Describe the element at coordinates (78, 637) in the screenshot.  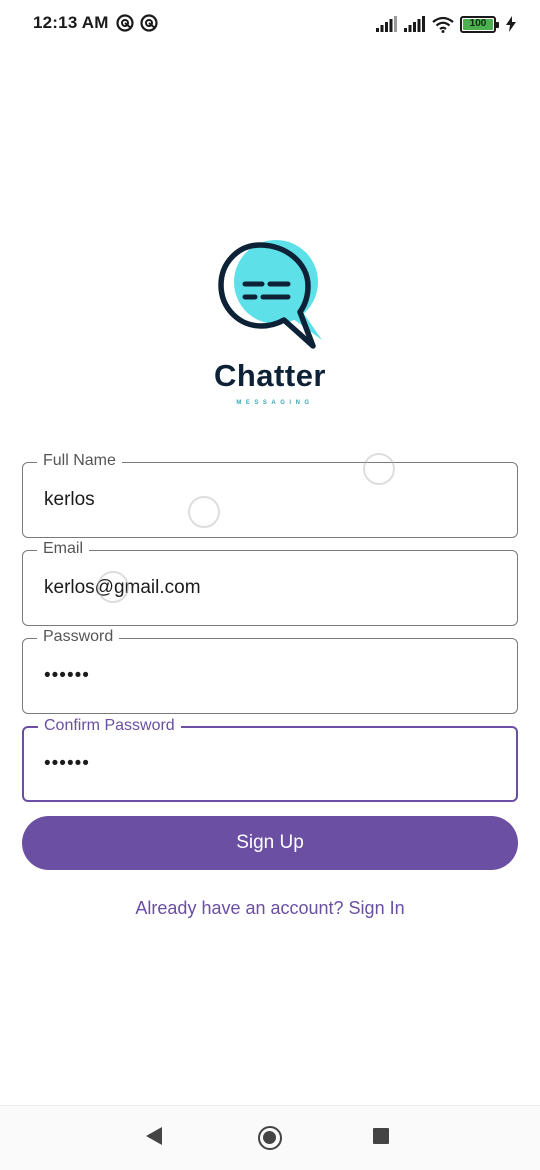
I see `password-label: Password` at that location.